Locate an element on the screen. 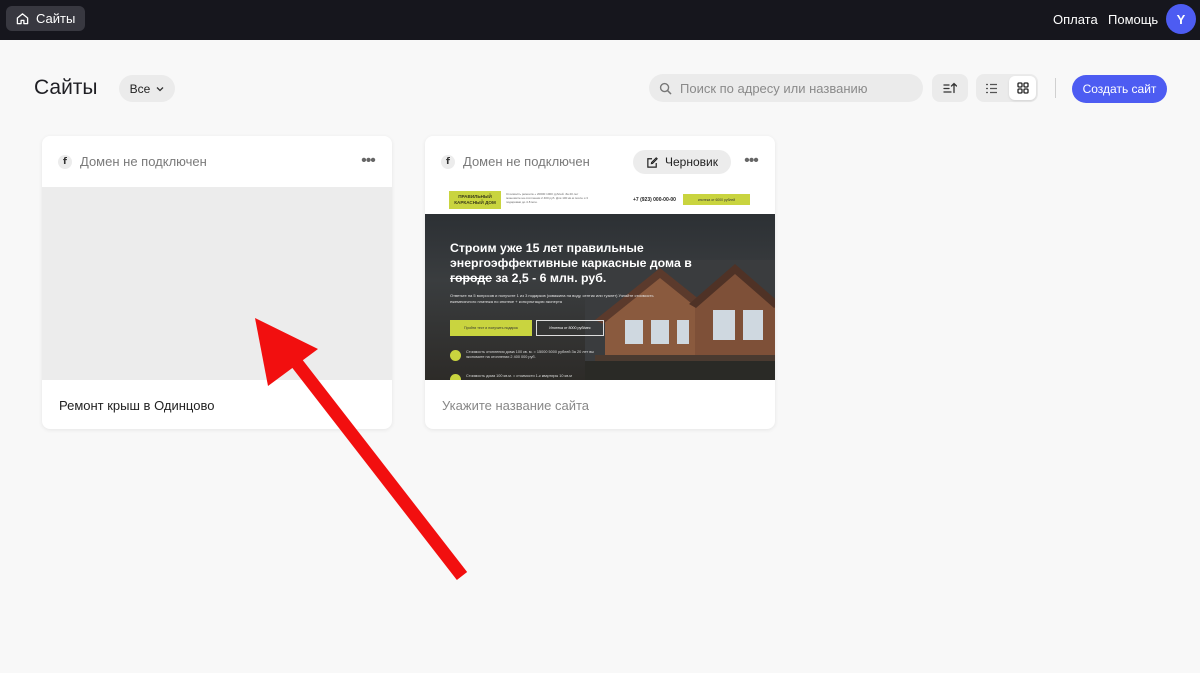 The image size is (1200, 673). preview-phone: +7 (923) 000-00-00 is located at coordinates (654, 200).